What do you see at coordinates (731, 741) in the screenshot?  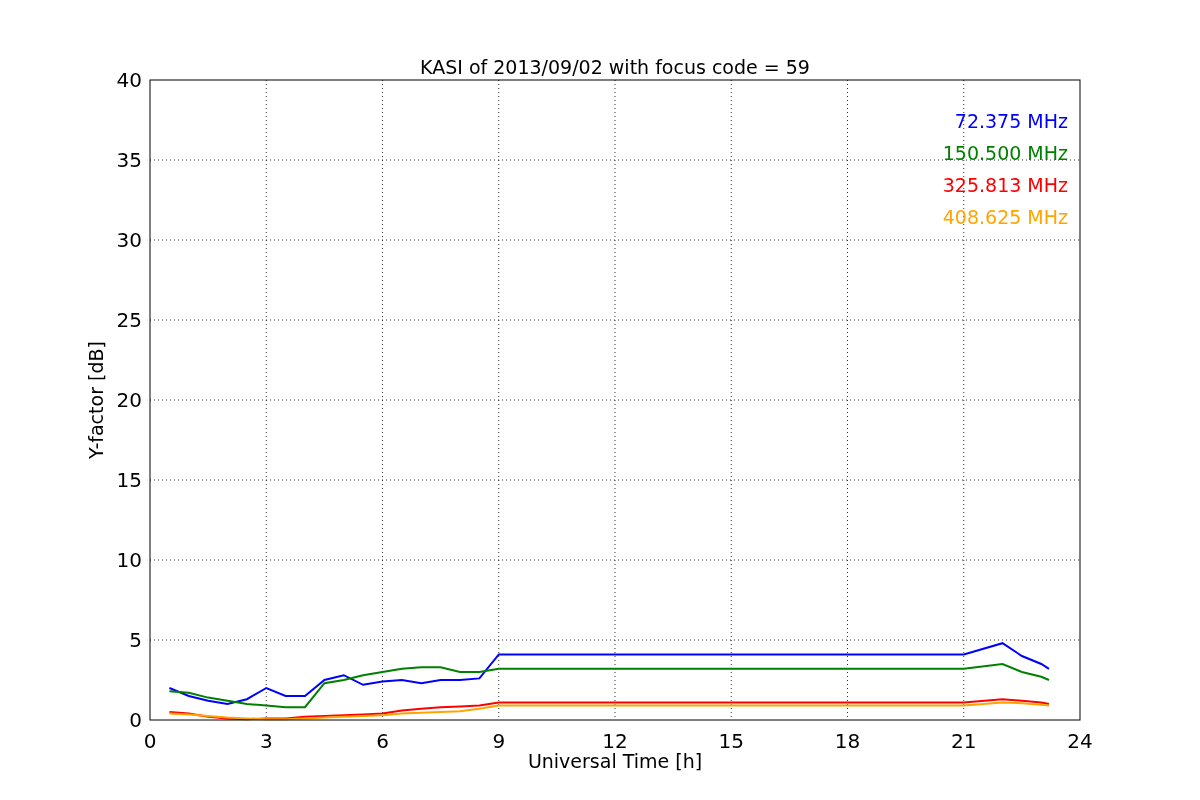 I see `x-tick-label: 15` at bounding box center [731, 741].